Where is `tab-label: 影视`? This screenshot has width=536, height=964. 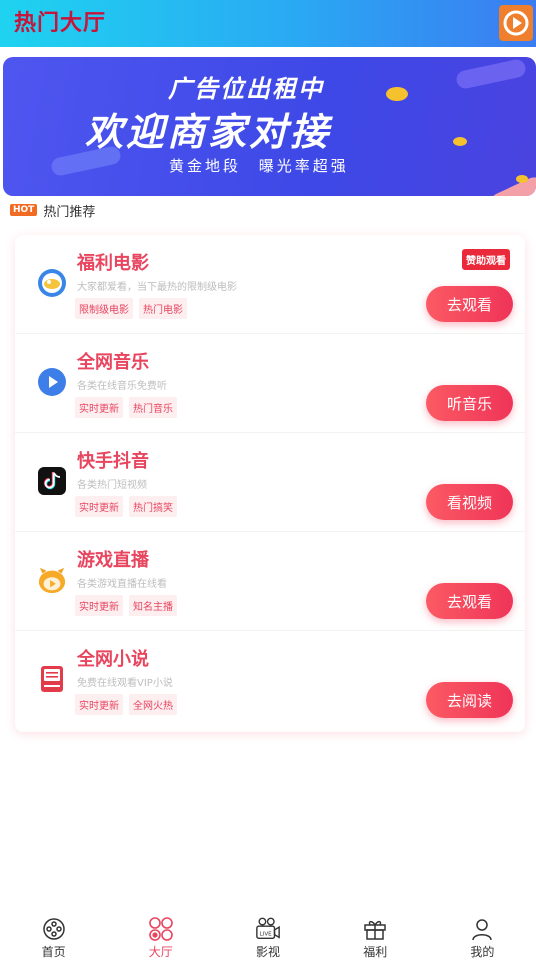 tab-label: 影视 is located at coordinates (268, 952).